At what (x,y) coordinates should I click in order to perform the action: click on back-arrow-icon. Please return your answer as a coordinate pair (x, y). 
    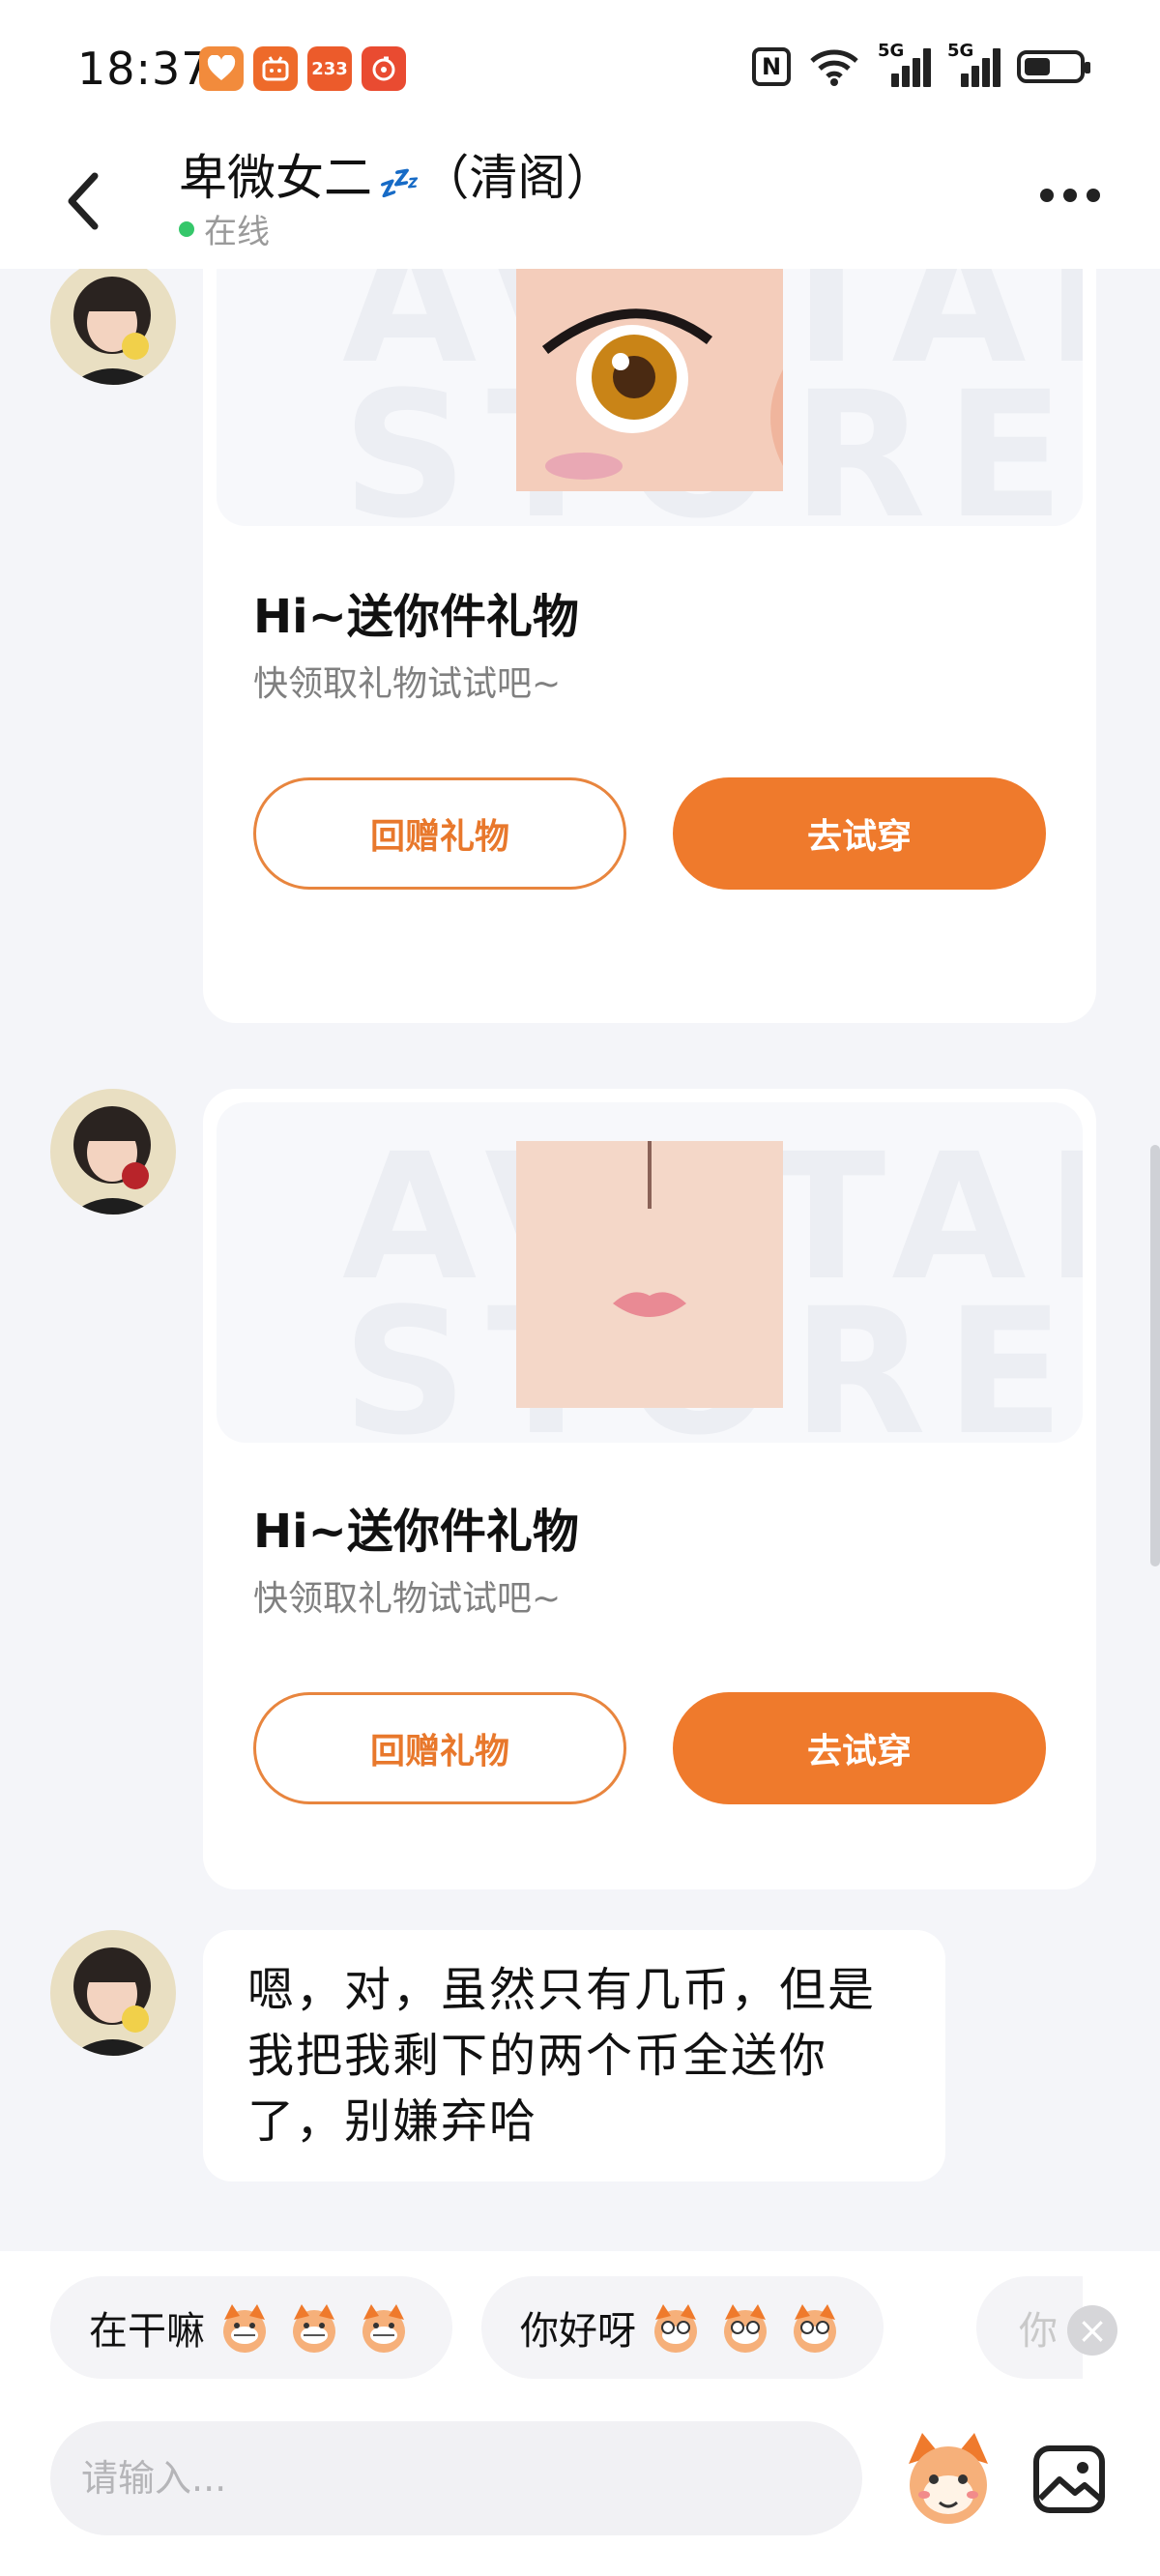
    Looking at the image, I should click on (85, 201).